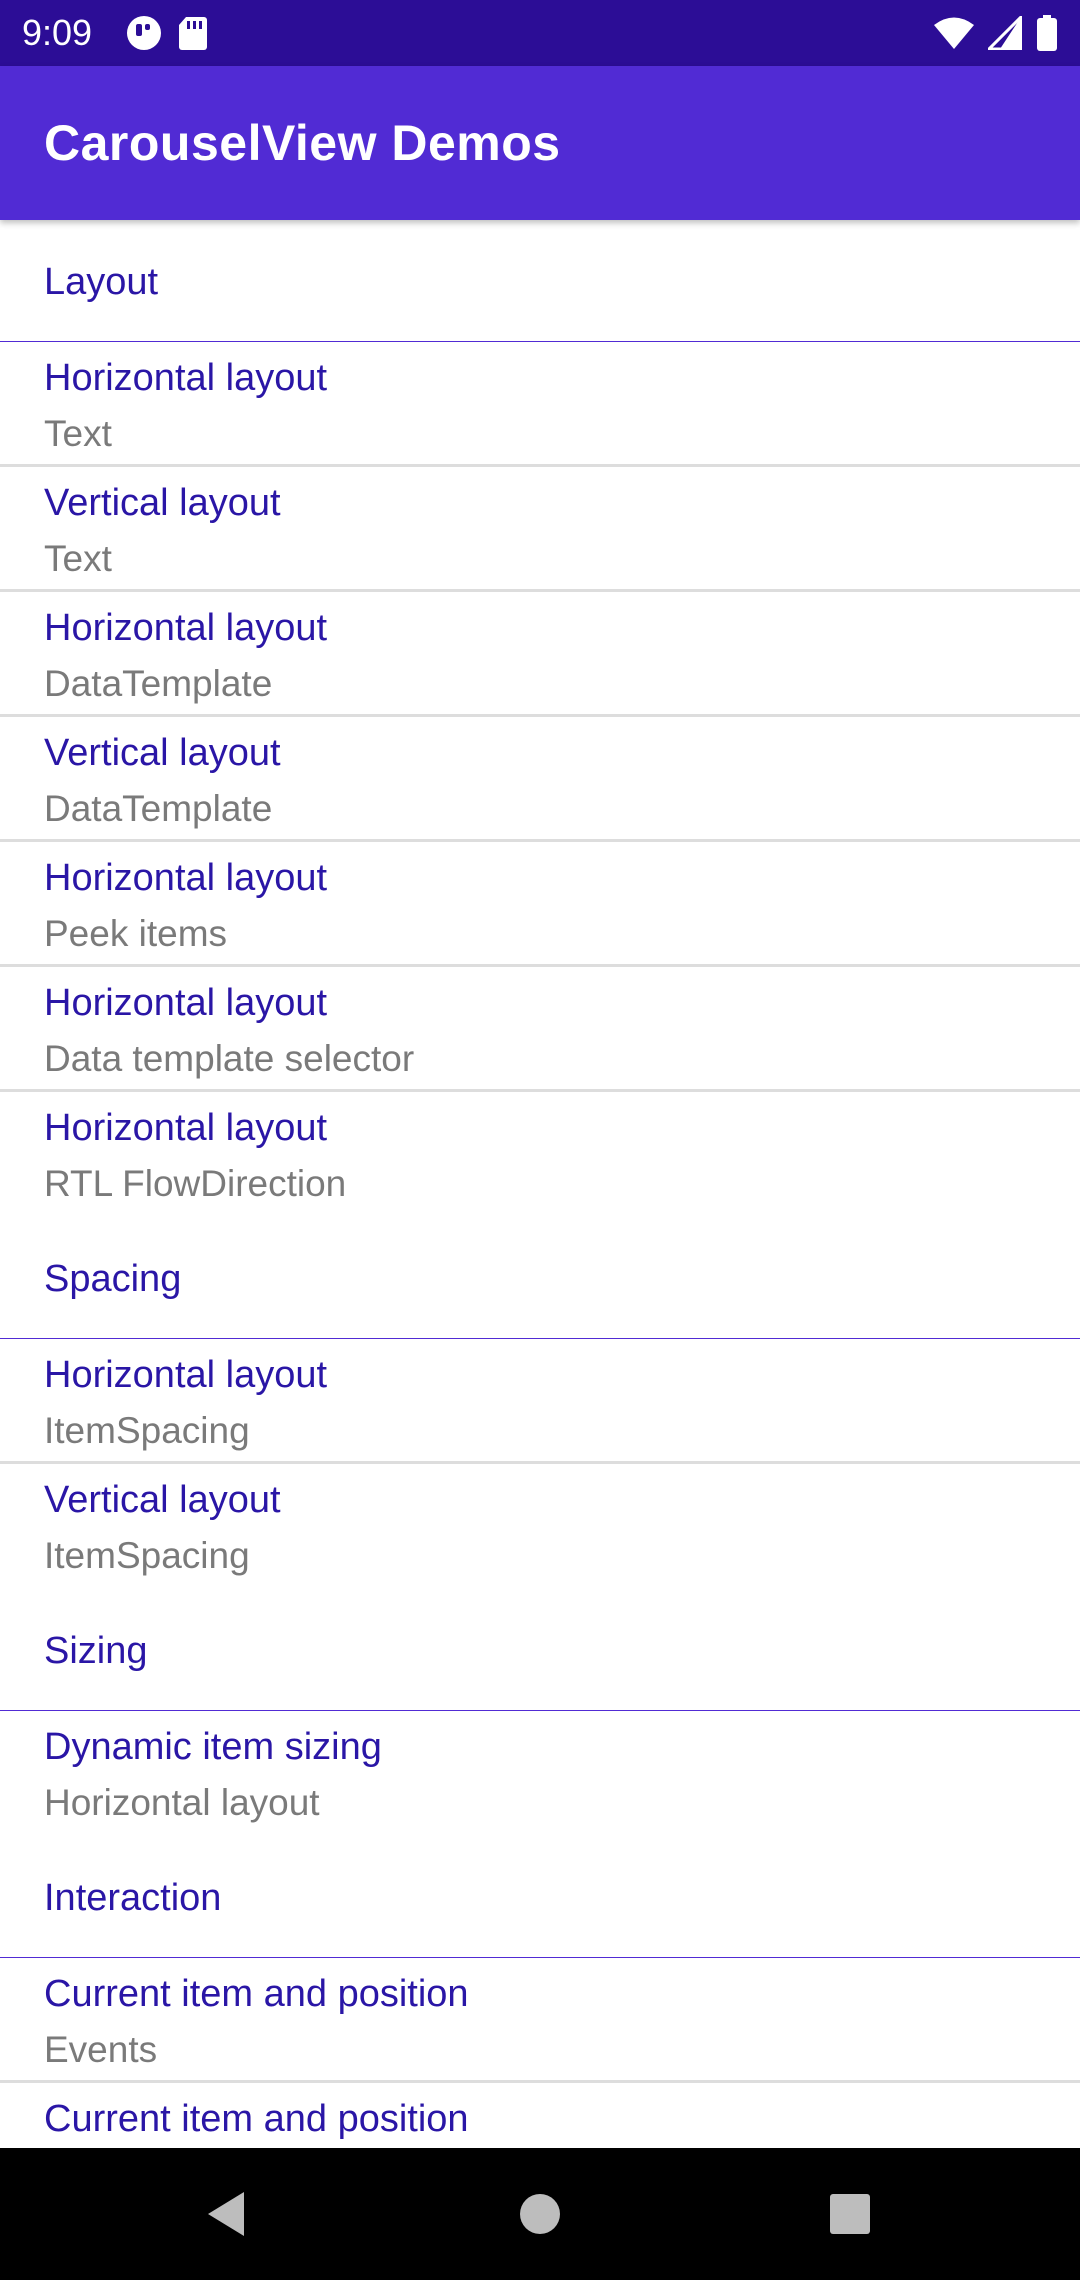 Image resolution: width=1080 pixels, height=2280 pixels. Describe the element at coordinates (113, 1279) in the screenshot. I see `group-header-label: Spacing` at that location.